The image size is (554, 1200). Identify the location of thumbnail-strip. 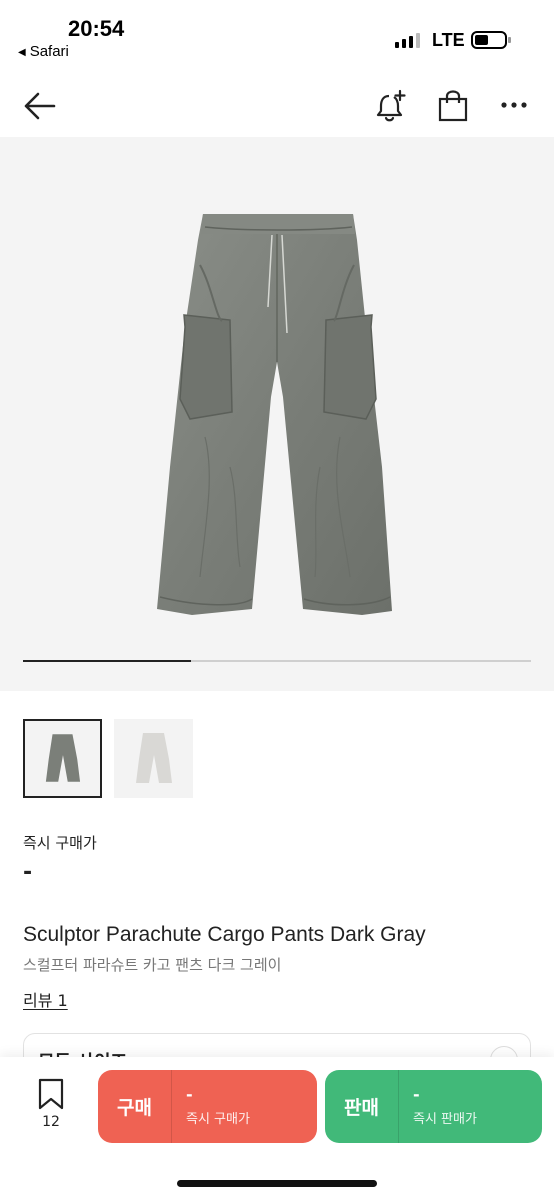
(108, 758).